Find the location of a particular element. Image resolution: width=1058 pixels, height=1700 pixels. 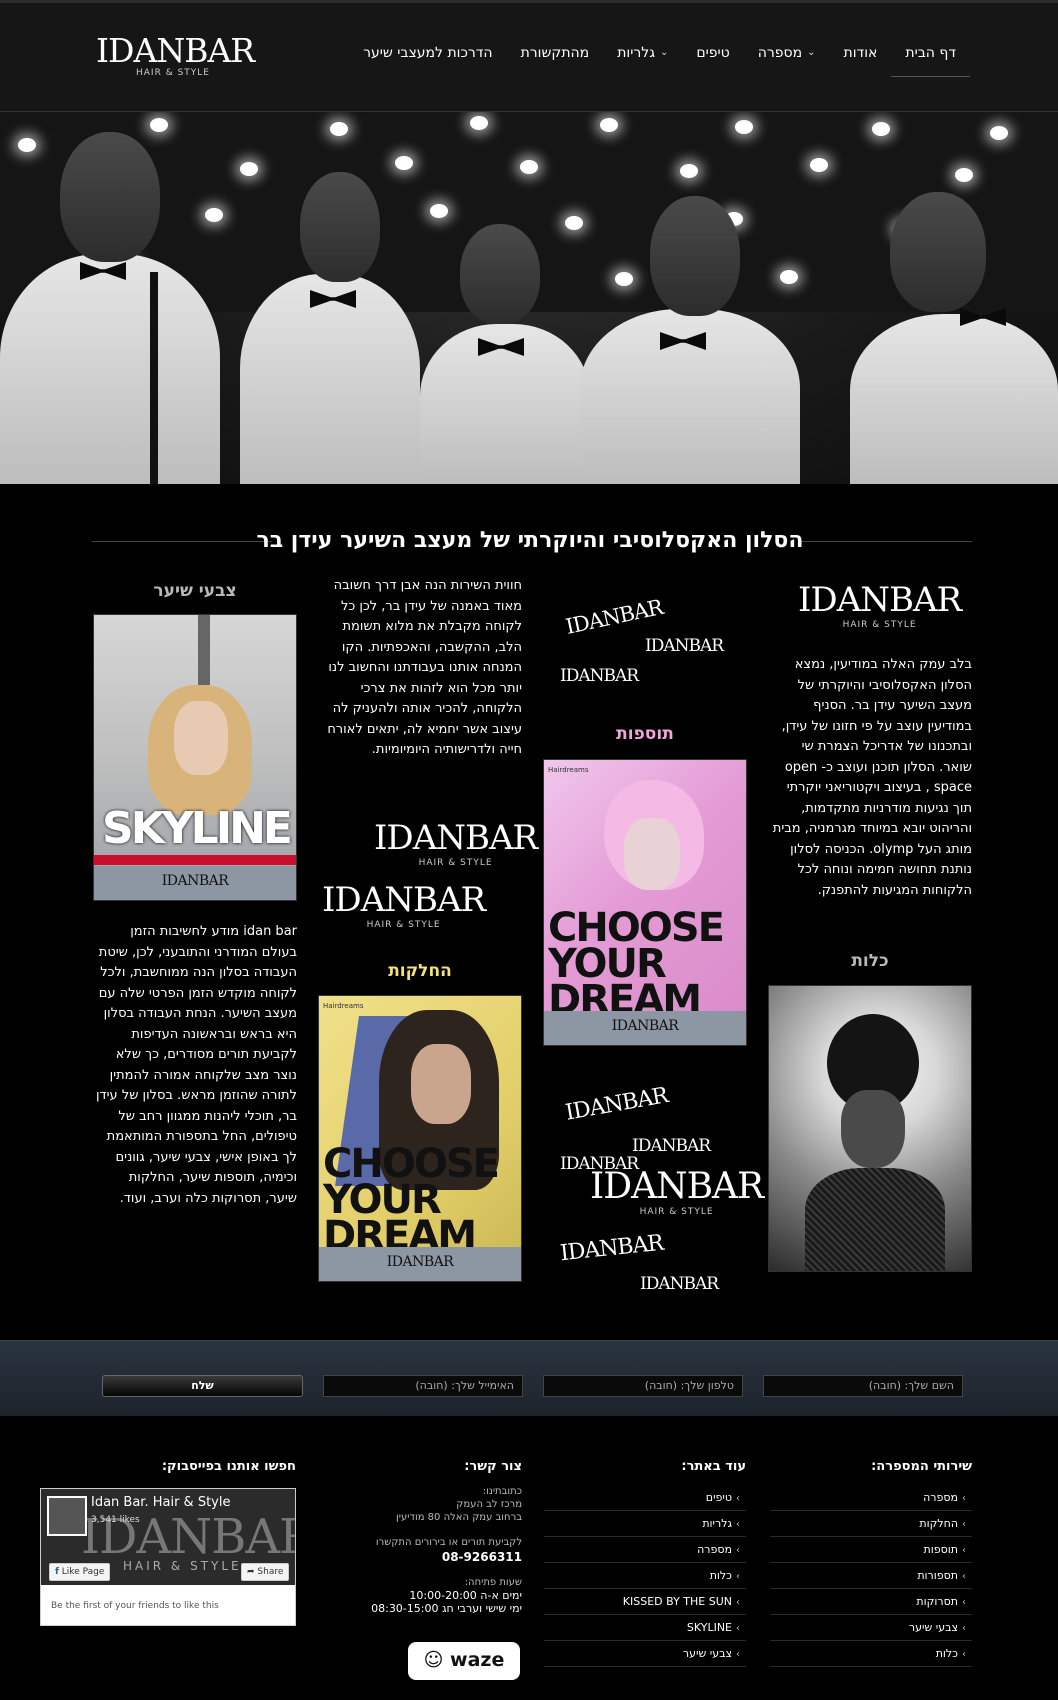

hours-label: שעות פתיחה: is located at coordinates (493, 1582).